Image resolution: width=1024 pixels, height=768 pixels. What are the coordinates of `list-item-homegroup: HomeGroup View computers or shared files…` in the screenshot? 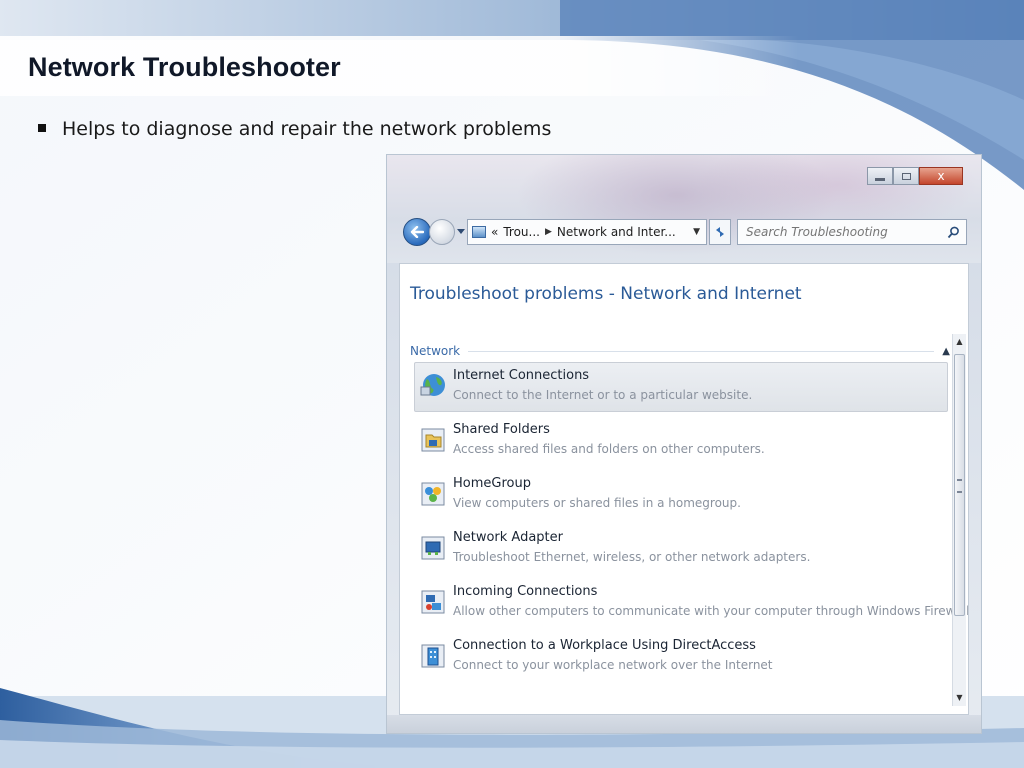 It's located at (681, 495).